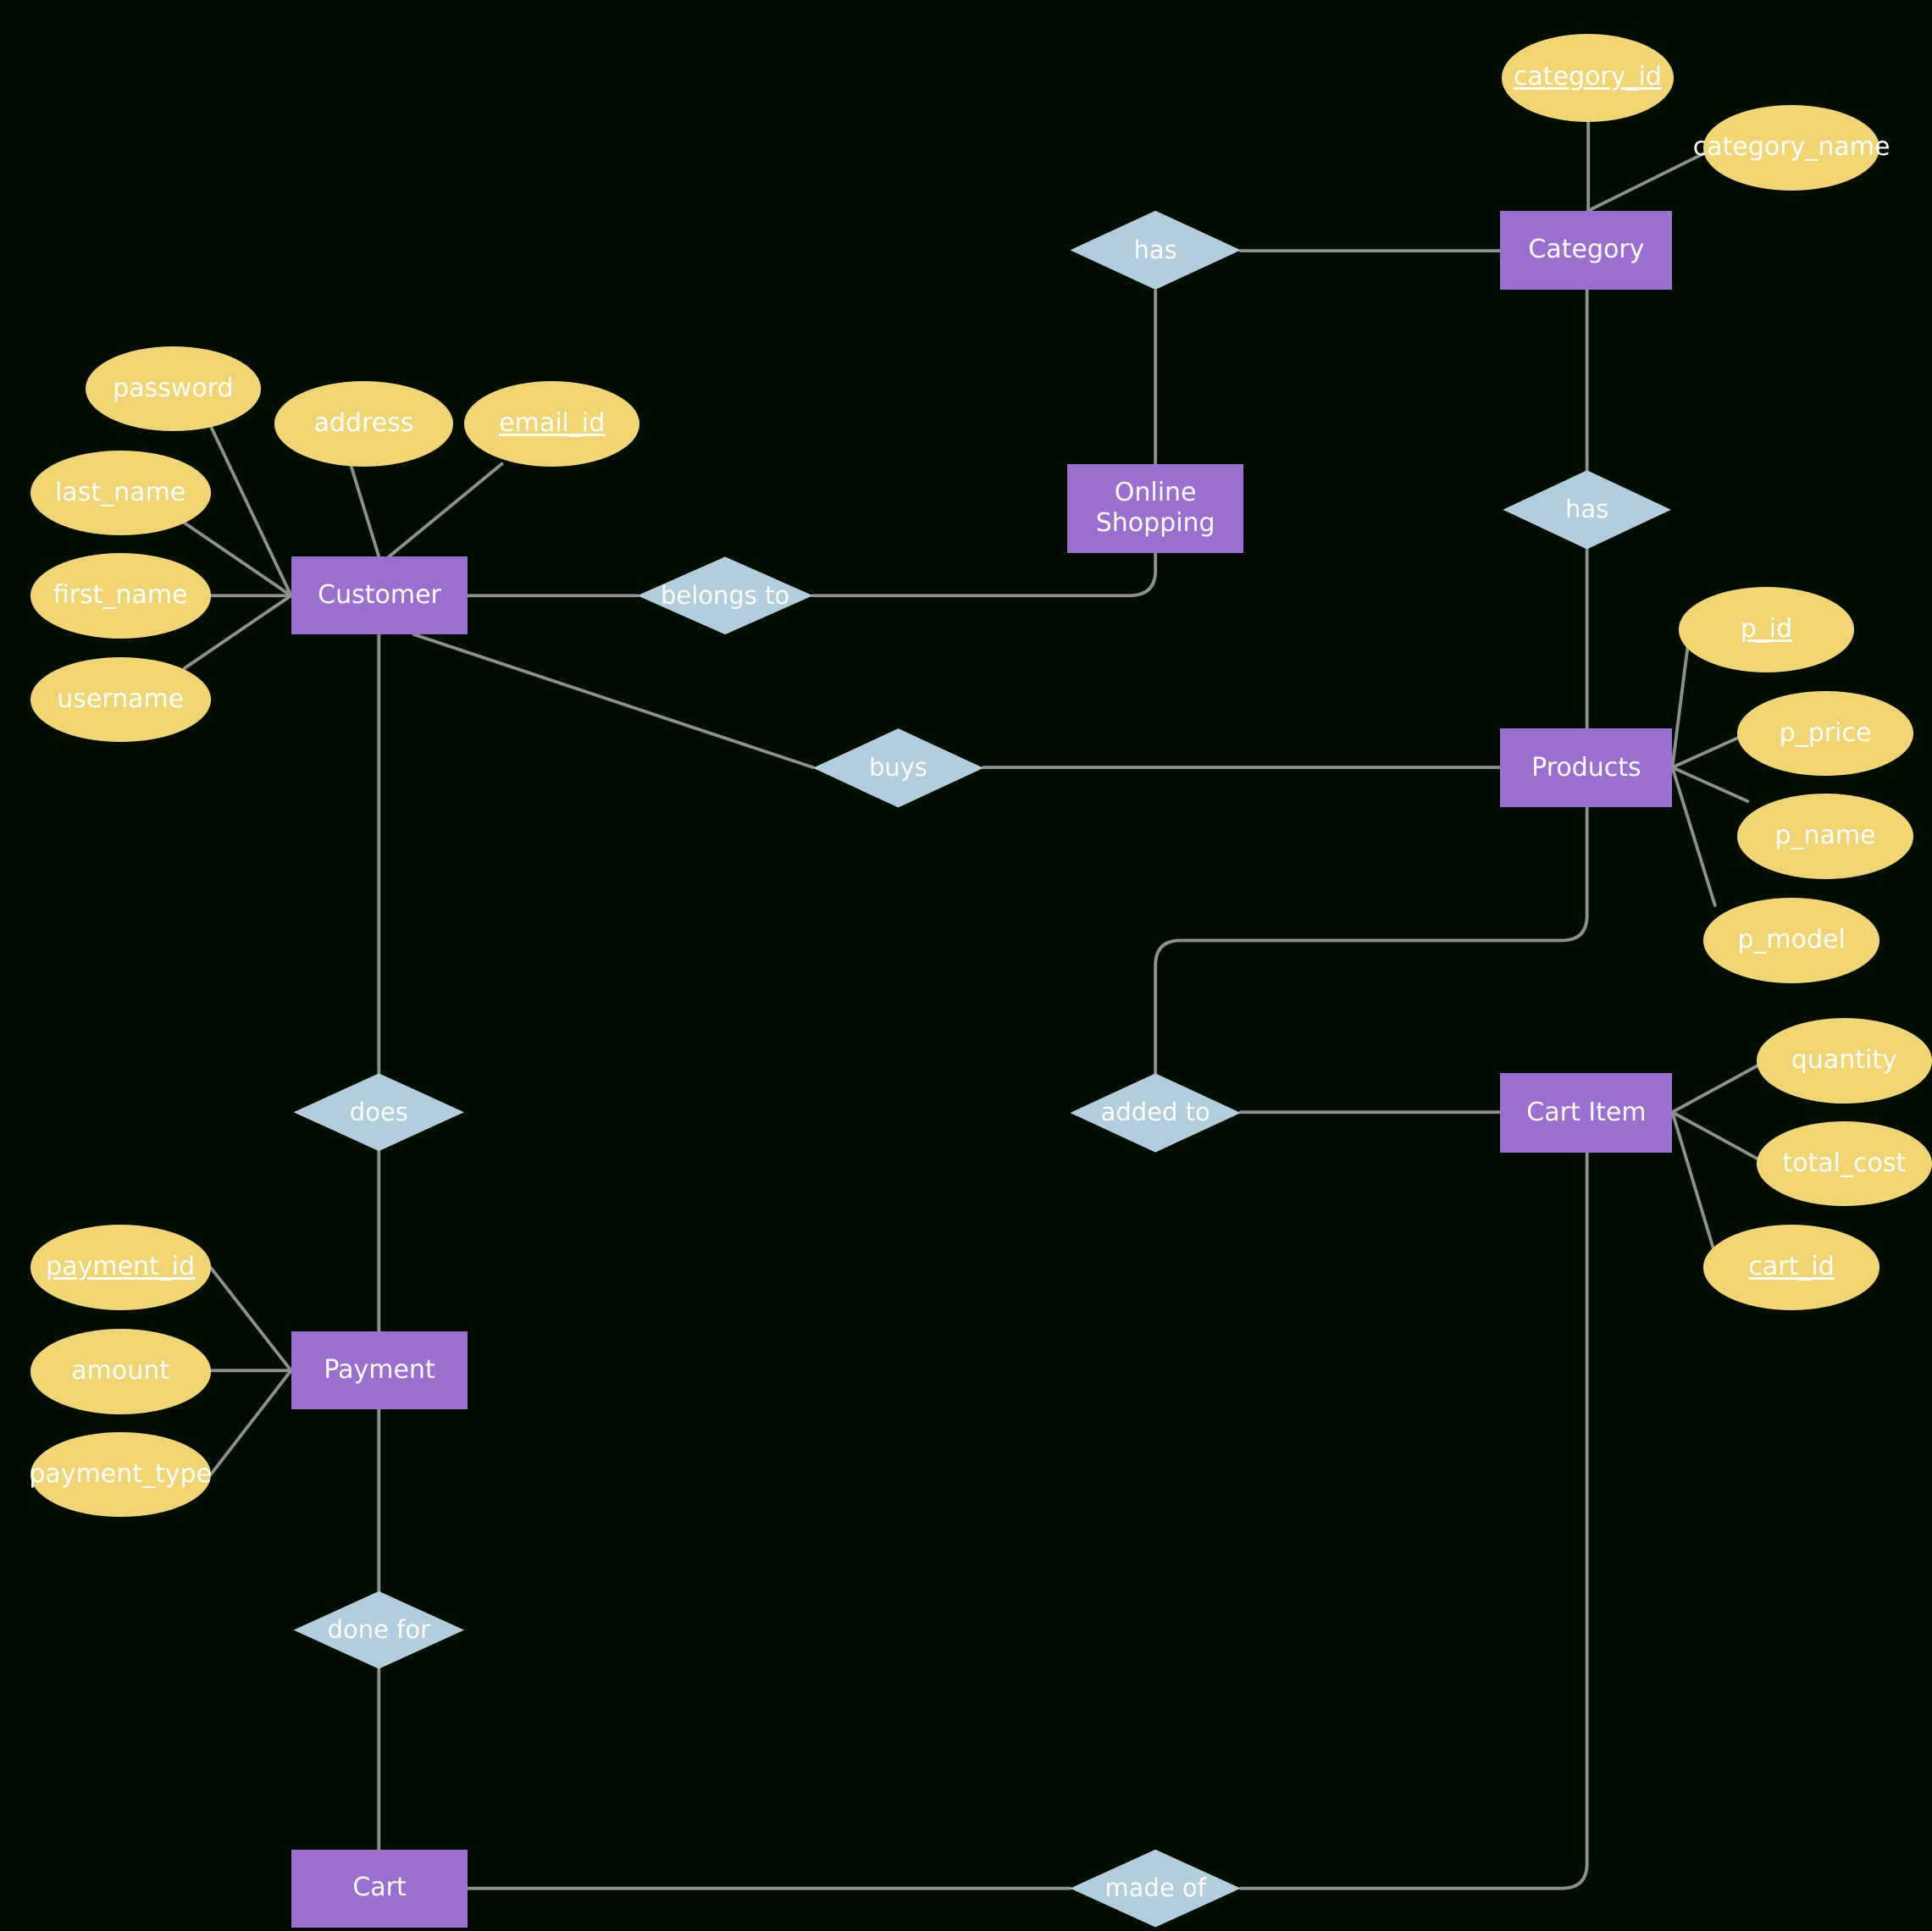 Image resolution: width=1932 pixels, height=1931 pixels. What do you see at coordinates (1413, 1520) in the screenshot?
I see `edge-made_of-cart_item` at bounding box center [1413, 1520].